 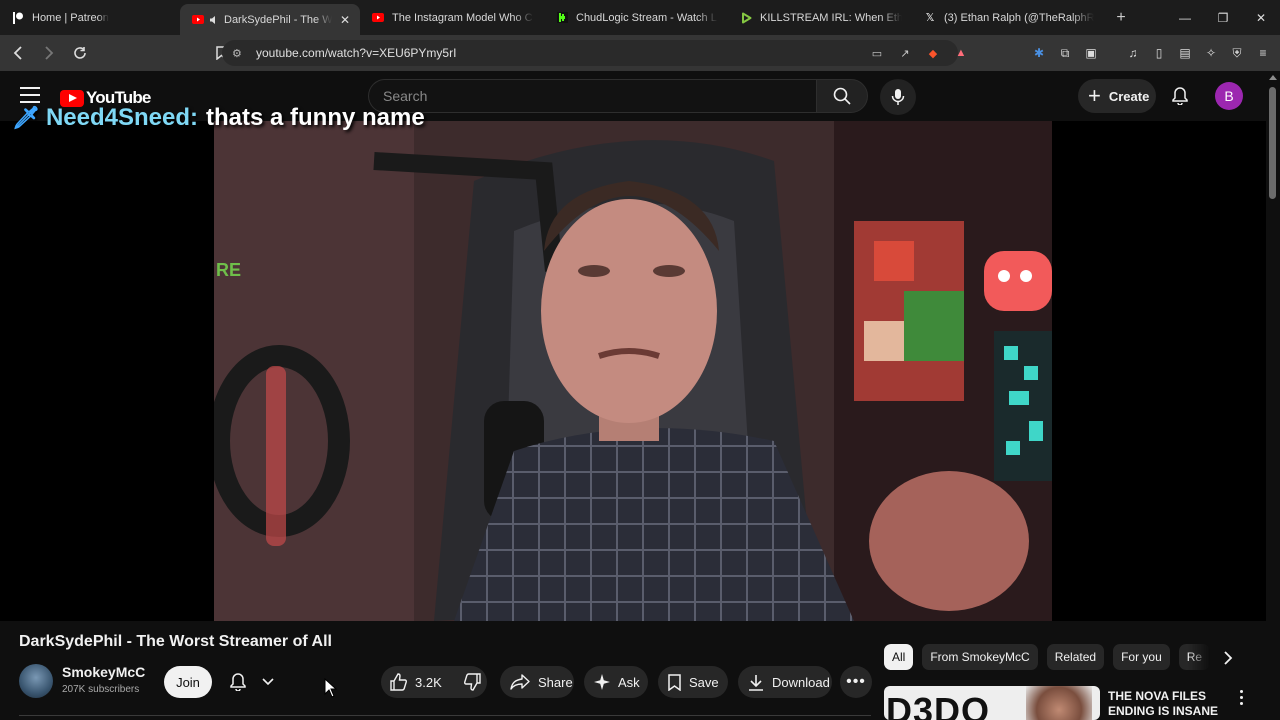 I want to click on tab-rumble: KILLSTREAM IRL: When Ethan Met, so click(x=820, y=17).